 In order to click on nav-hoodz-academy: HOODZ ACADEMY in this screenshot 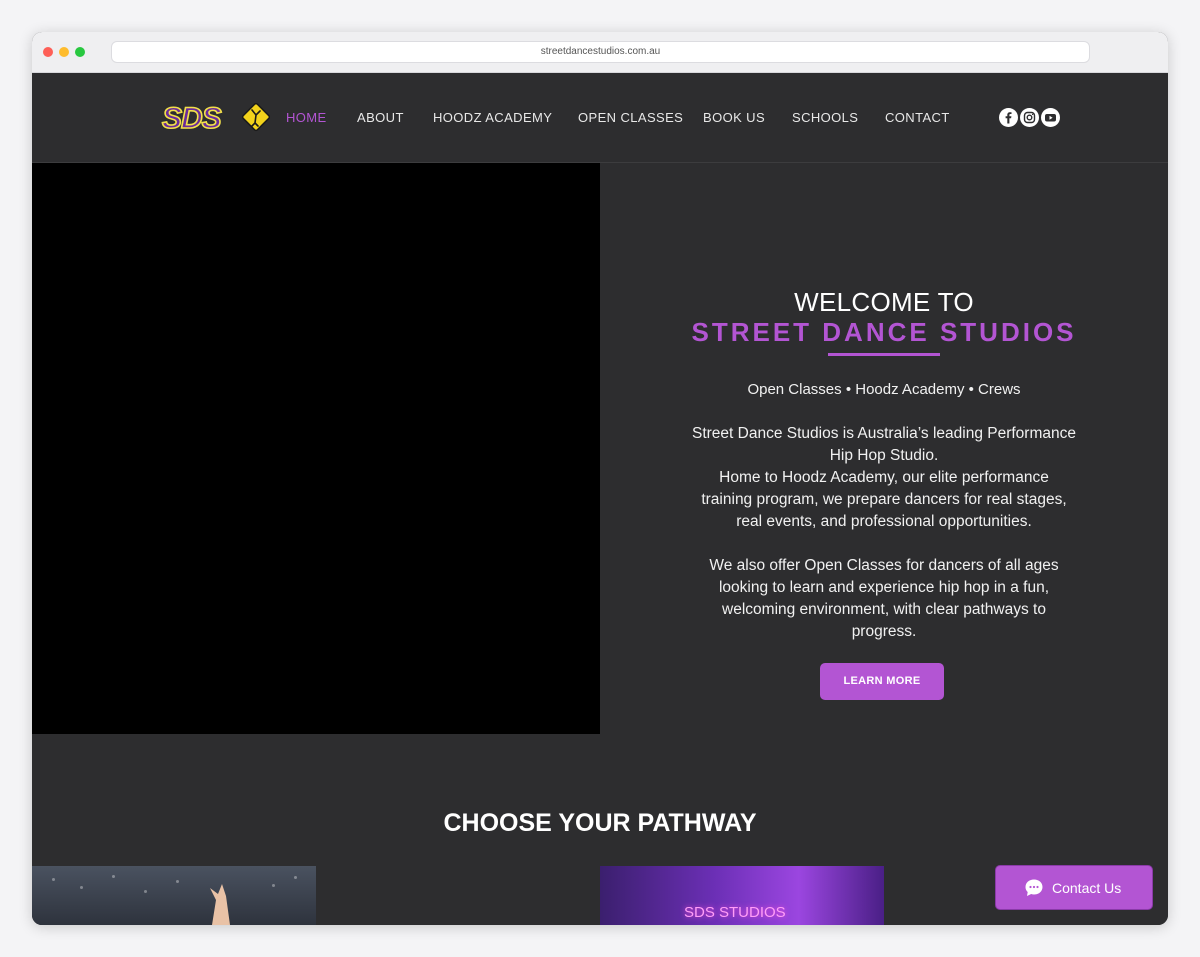, I will do `click(492, 117)`.